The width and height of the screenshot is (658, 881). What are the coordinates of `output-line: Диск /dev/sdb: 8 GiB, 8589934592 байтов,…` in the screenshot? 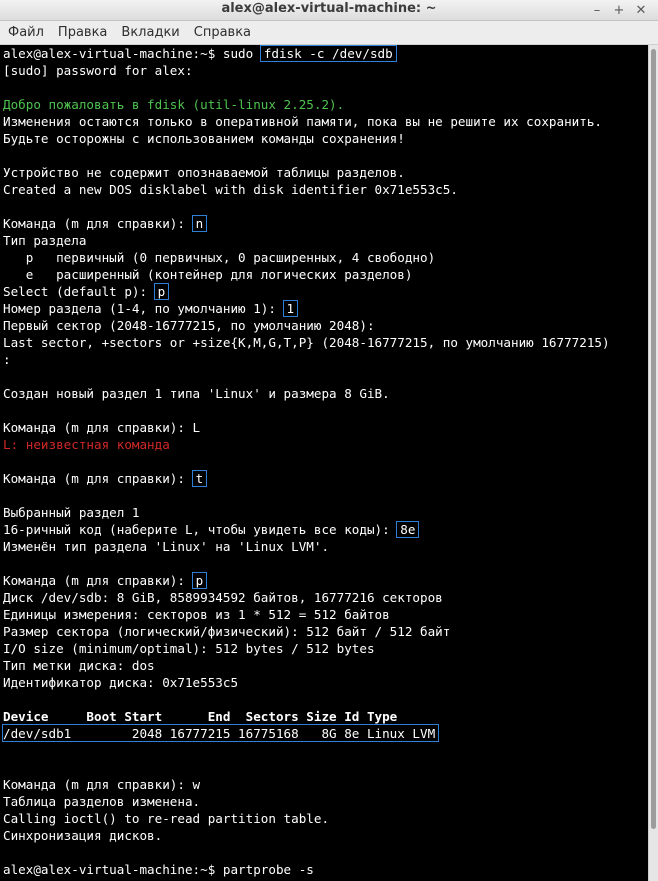 It's located at (223, 597).